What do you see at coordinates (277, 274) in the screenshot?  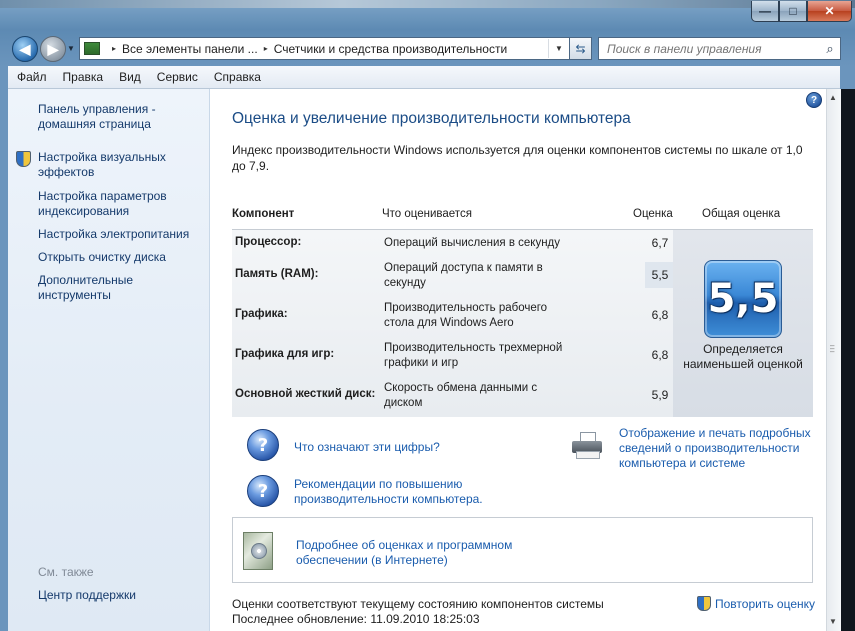 I see `component-name: Память (RAM):` at bounding box center [277, 274].